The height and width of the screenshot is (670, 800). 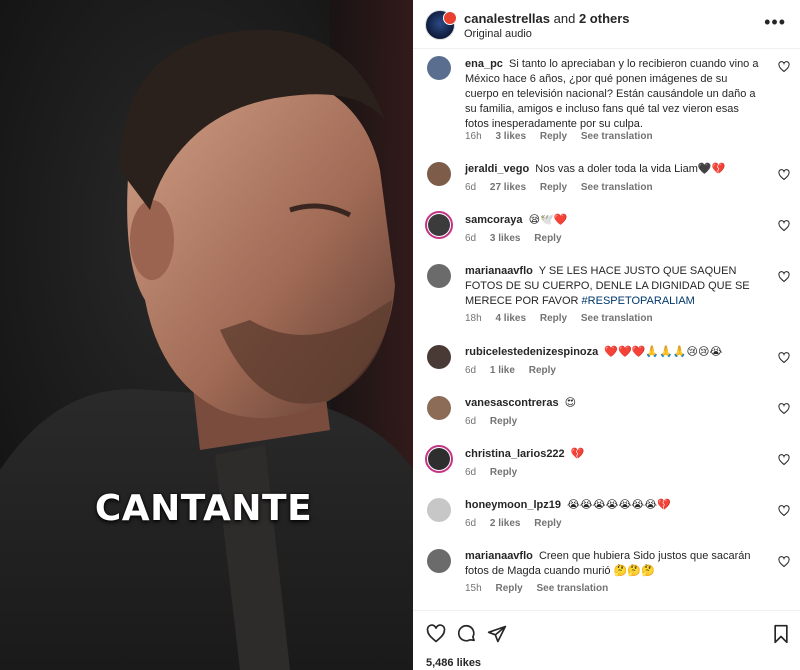 I want to click on comment-meta: 6d 27 likes Reply See translation, so click(x=564, y=187).